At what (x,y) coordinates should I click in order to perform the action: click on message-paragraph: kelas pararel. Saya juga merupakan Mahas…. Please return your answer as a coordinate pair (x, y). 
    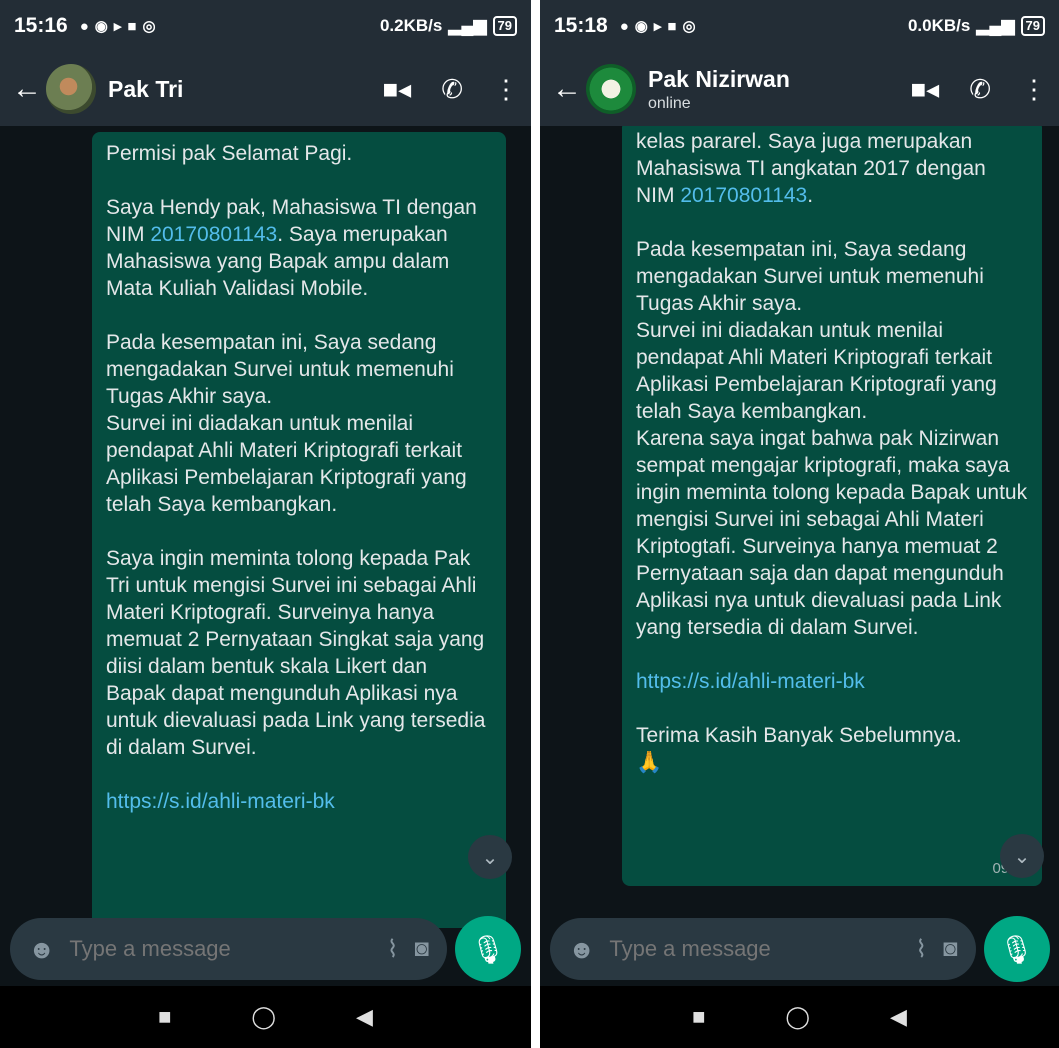
    Looking at the image, I should click on (811, 168).